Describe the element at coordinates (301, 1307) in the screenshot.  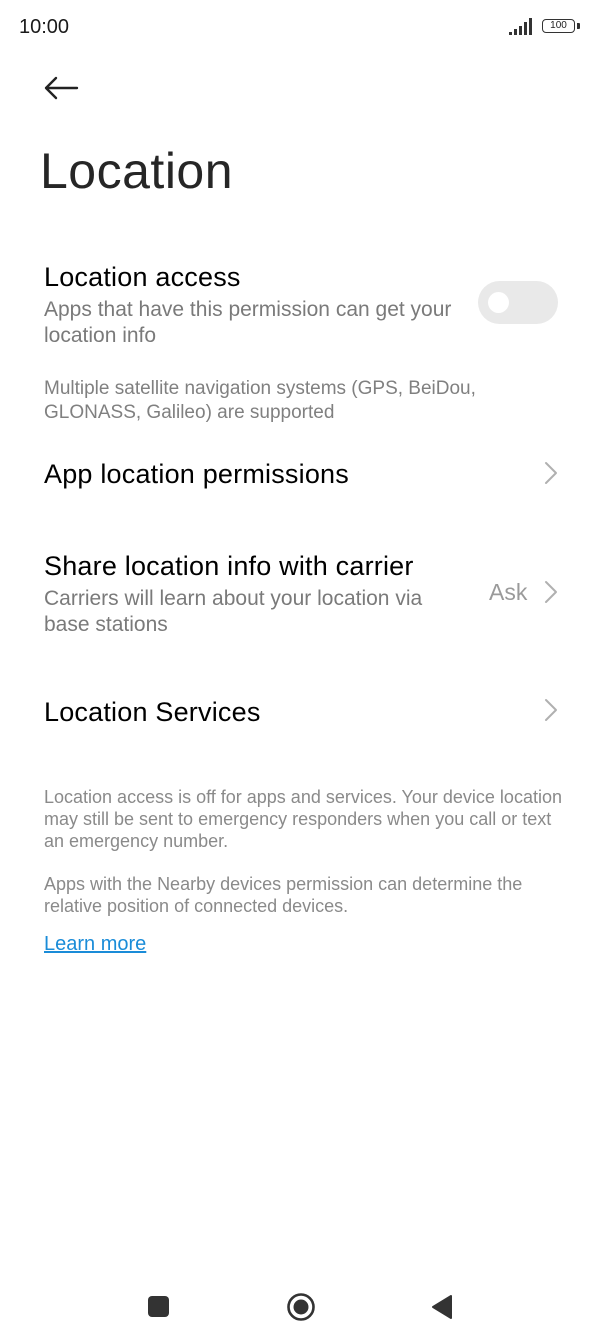
I see `home-button` at that location.